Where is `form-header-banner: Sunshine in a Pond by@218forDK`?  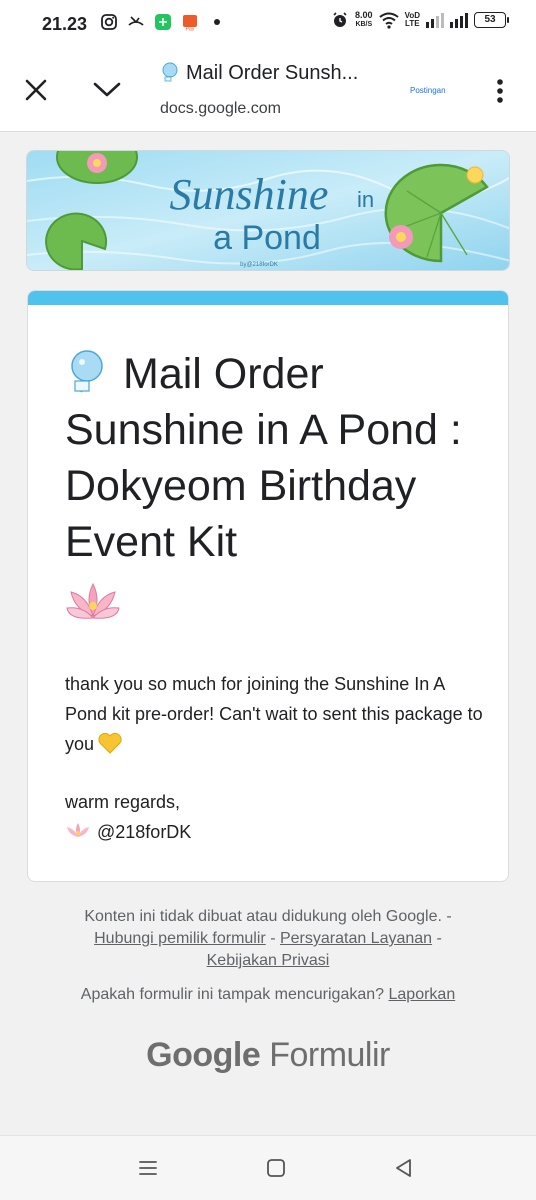 form-header-banner: Sunshine in a Pond by@218forDK is located at coordinates (268, 210).